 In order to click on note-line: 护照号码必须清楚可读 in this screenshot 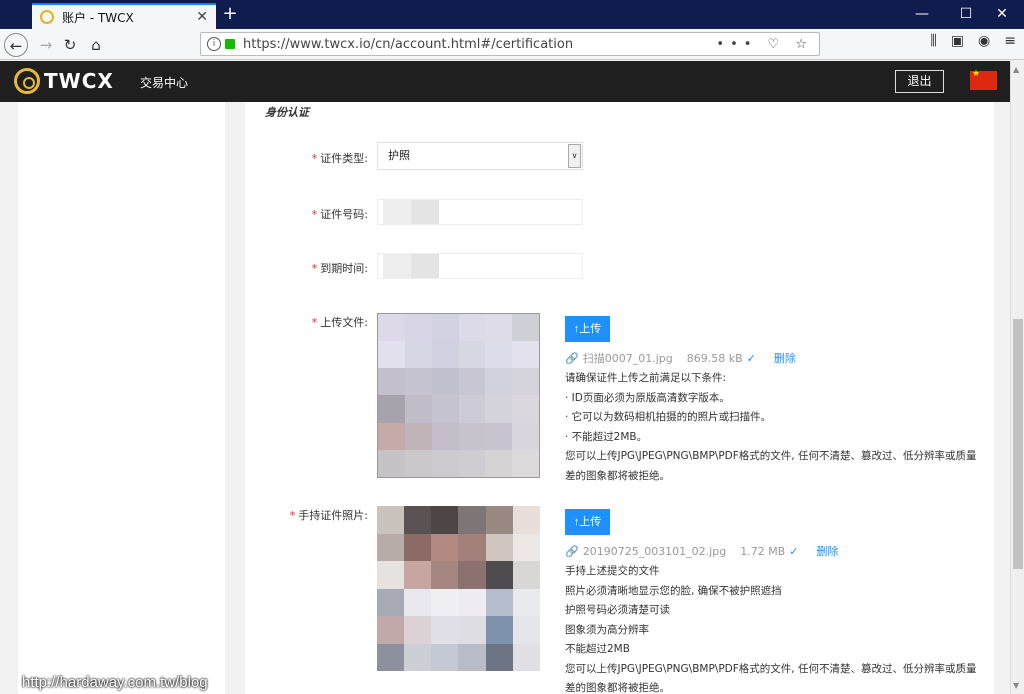, I will do `click(617, 610)`.